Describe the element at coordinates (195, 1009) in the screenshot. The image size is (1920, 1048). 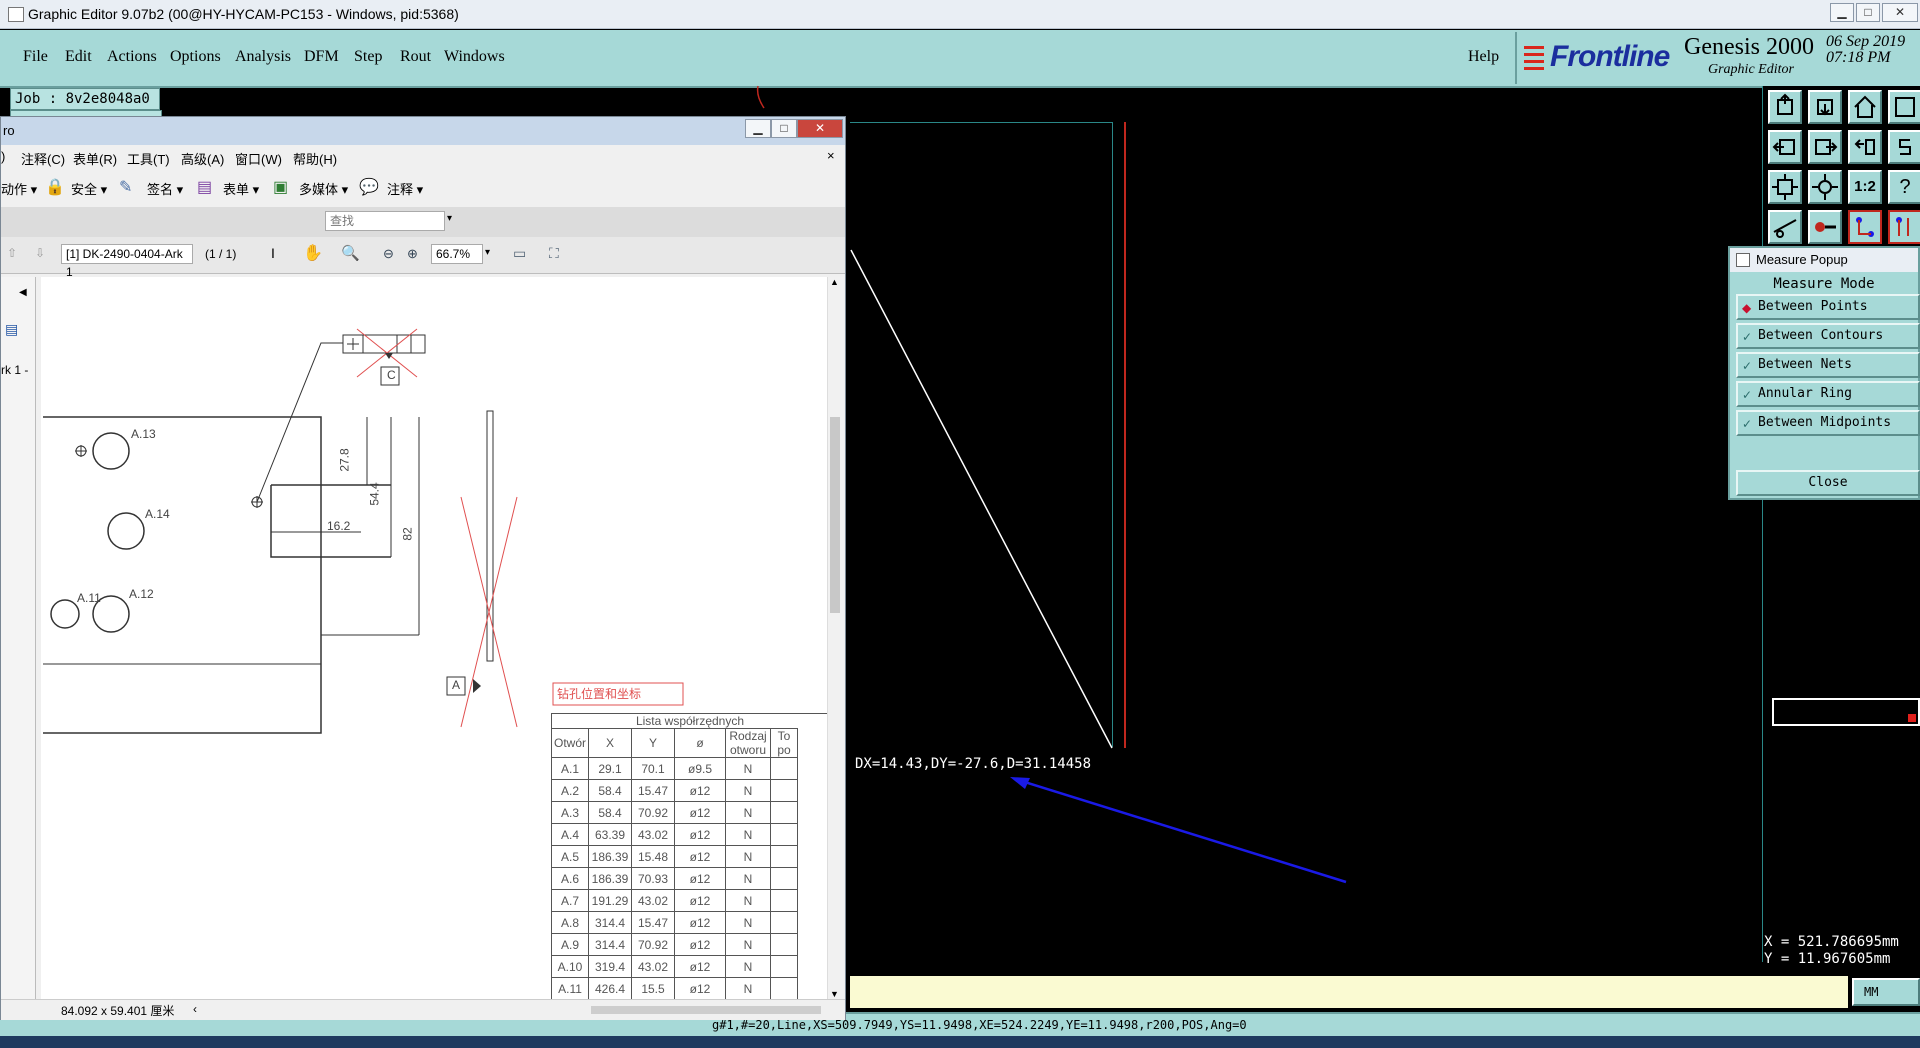
I see `hscroll-left-icon: ‹` at that location.